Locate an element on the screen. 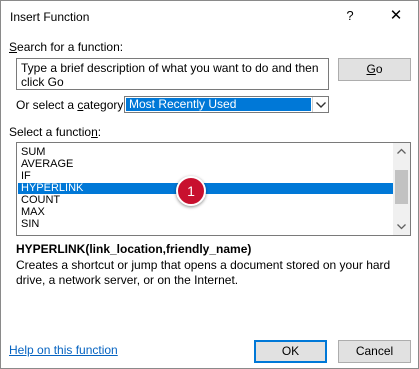 This screenshot has width=419, height=369. ok-button: OK is located at coordinates (290, 351).